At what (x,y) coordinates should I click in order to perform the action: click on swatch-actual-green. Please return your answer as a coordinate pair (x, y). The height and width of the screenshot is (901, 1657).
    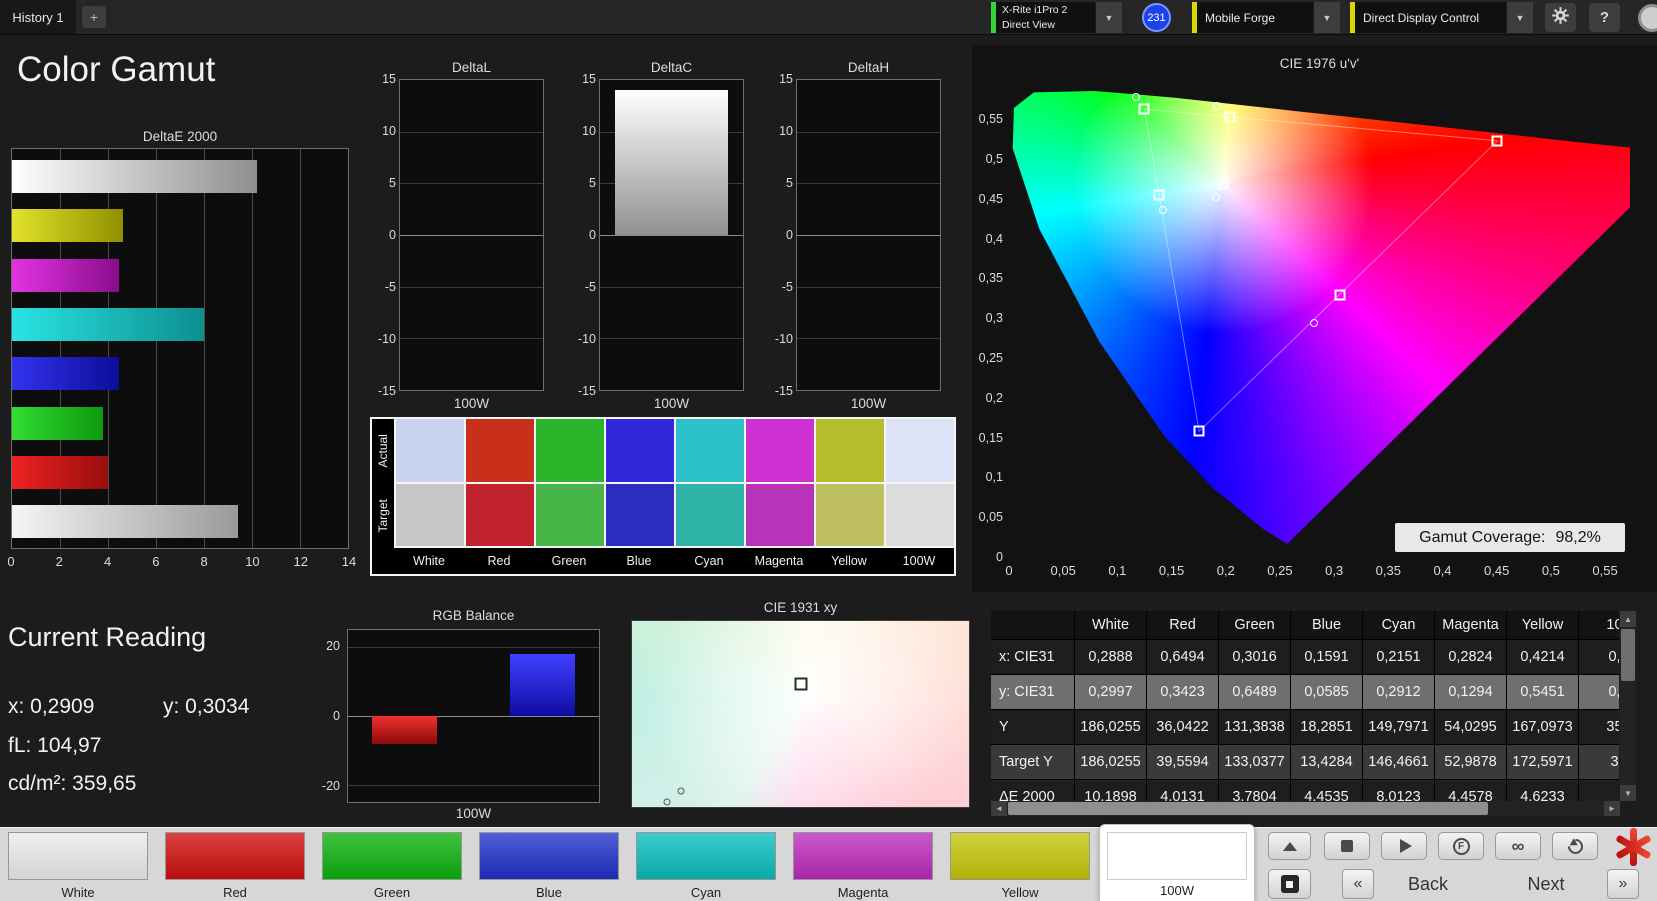
    Looking at the image, I should click on (570, 450).